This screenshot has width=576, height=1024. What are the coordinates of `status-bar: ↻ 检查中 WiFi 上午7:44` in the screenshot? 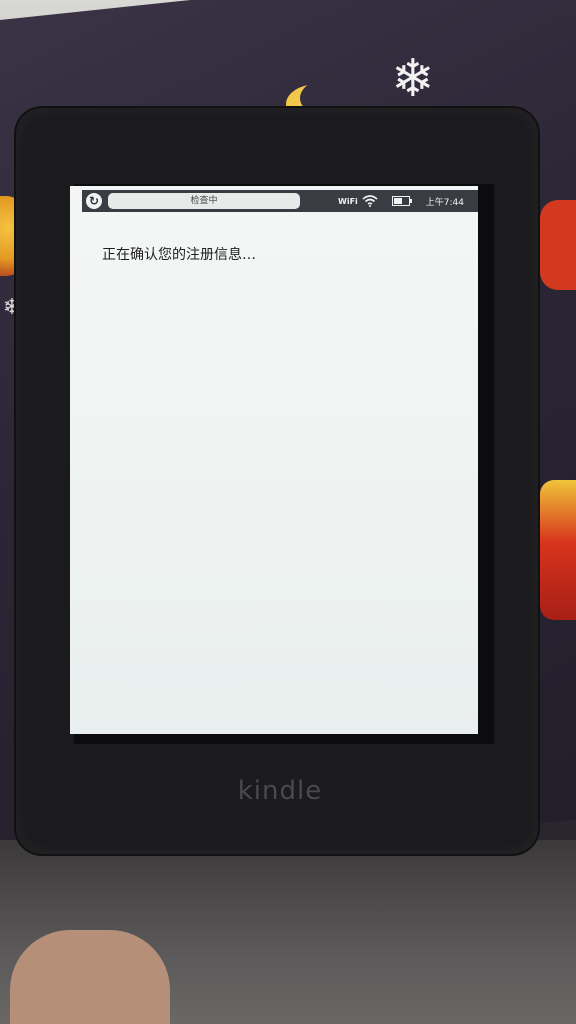 It's located at (280, 201).